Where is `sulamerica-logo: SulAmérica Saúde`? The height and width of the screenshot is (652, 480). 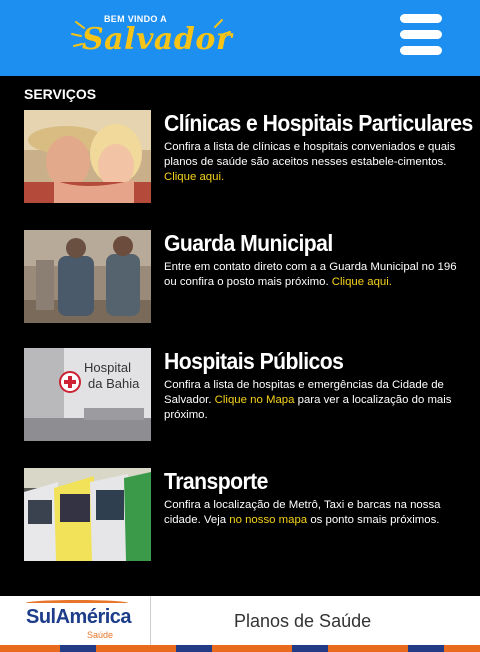 sulamerica-logo: SulAmérica Saúde is located at coordinates (75, 624).